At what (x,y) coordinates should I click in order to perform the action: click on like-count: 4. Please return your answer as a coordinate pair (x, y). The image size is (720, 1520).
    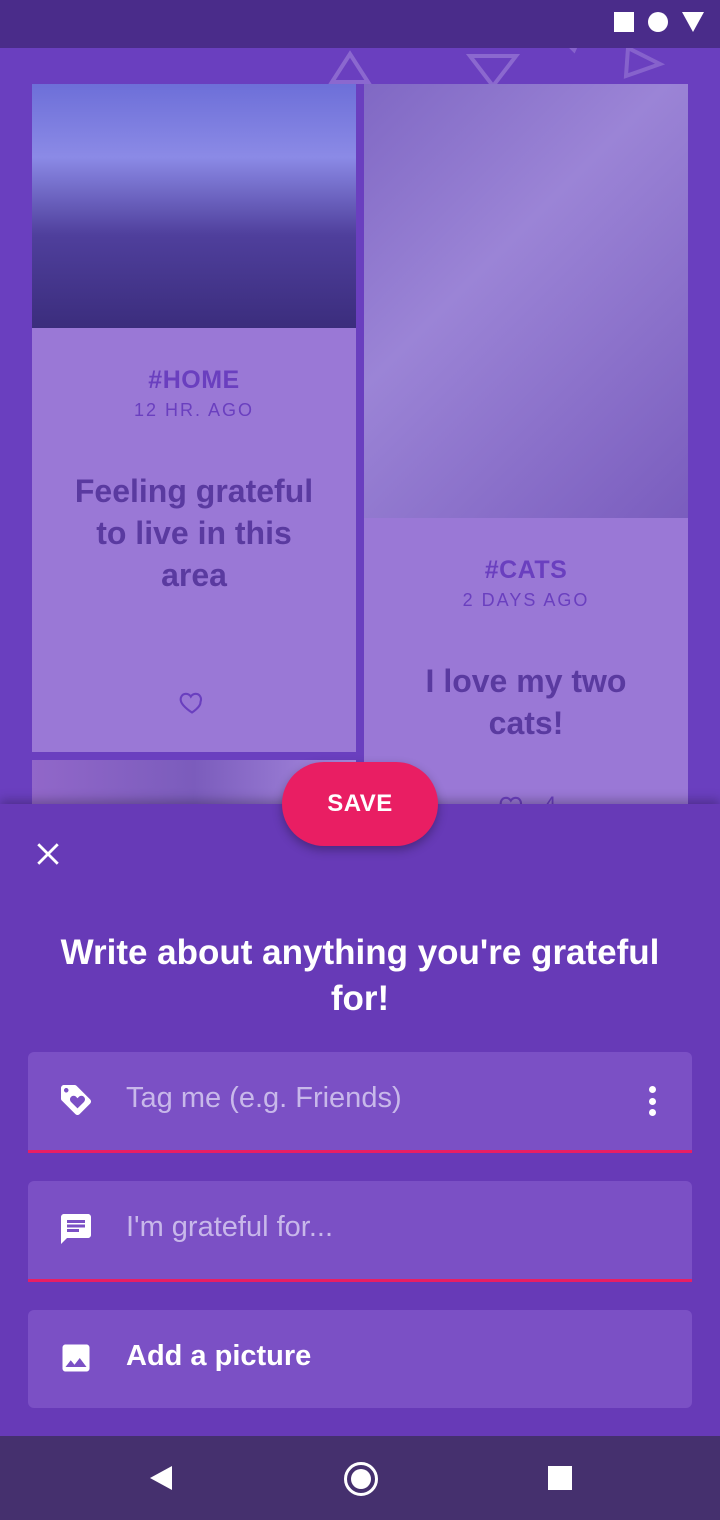
    Looking at the image, I should click on (550, 798).